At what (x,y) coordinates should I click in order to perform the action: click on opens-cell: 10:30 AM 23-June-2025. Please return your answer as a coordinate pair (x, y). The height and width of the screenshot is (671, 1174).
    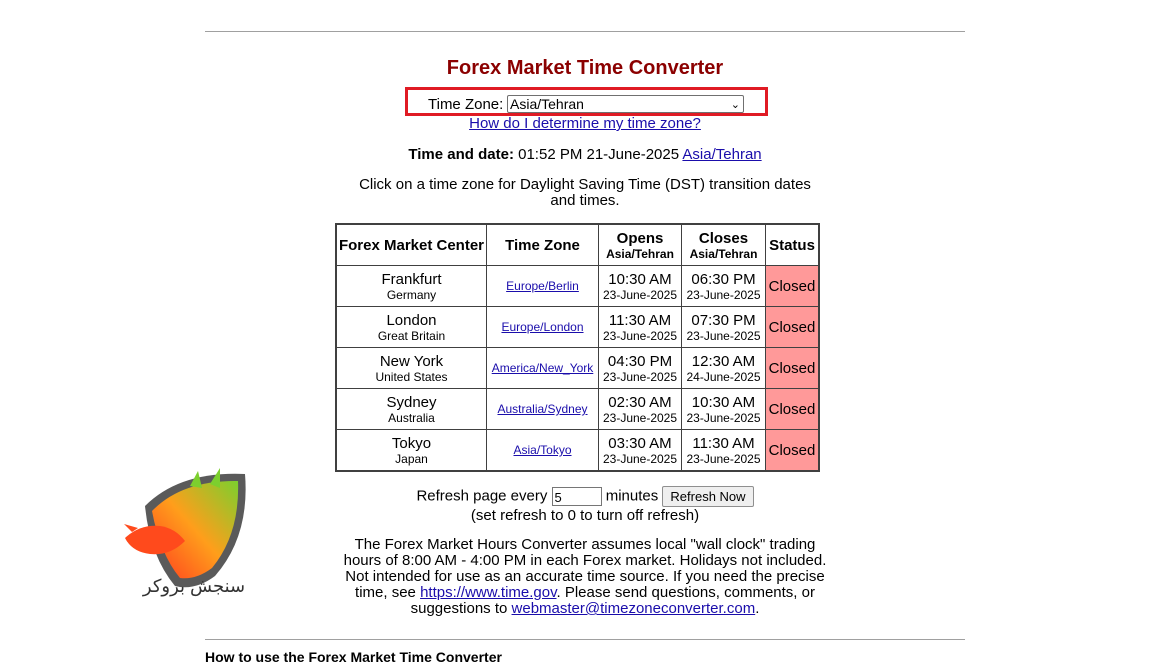
    Looking at the image, I should click on (640, 286).